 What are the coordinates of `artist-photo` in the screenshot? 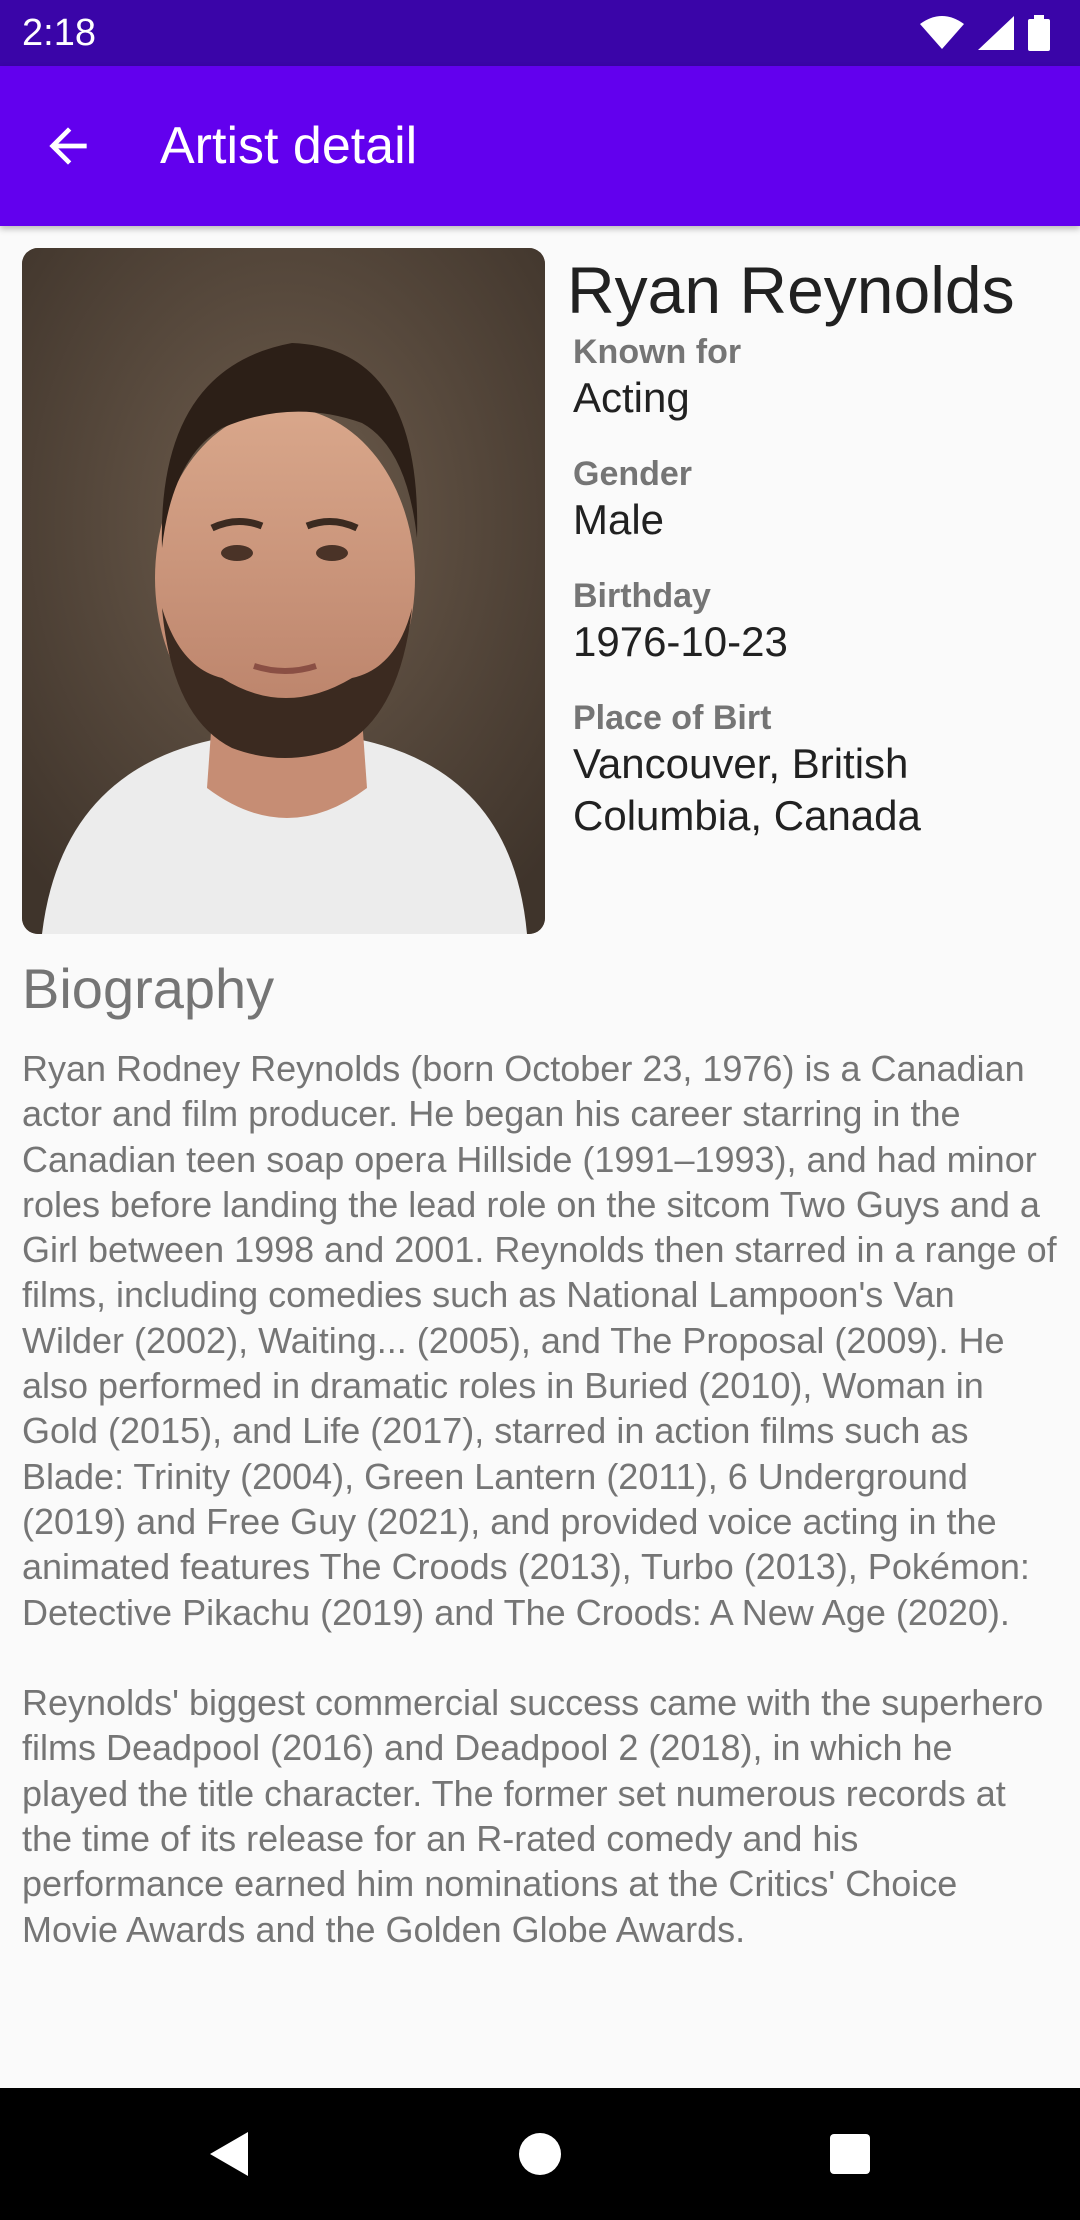 It's located at (283, 591).